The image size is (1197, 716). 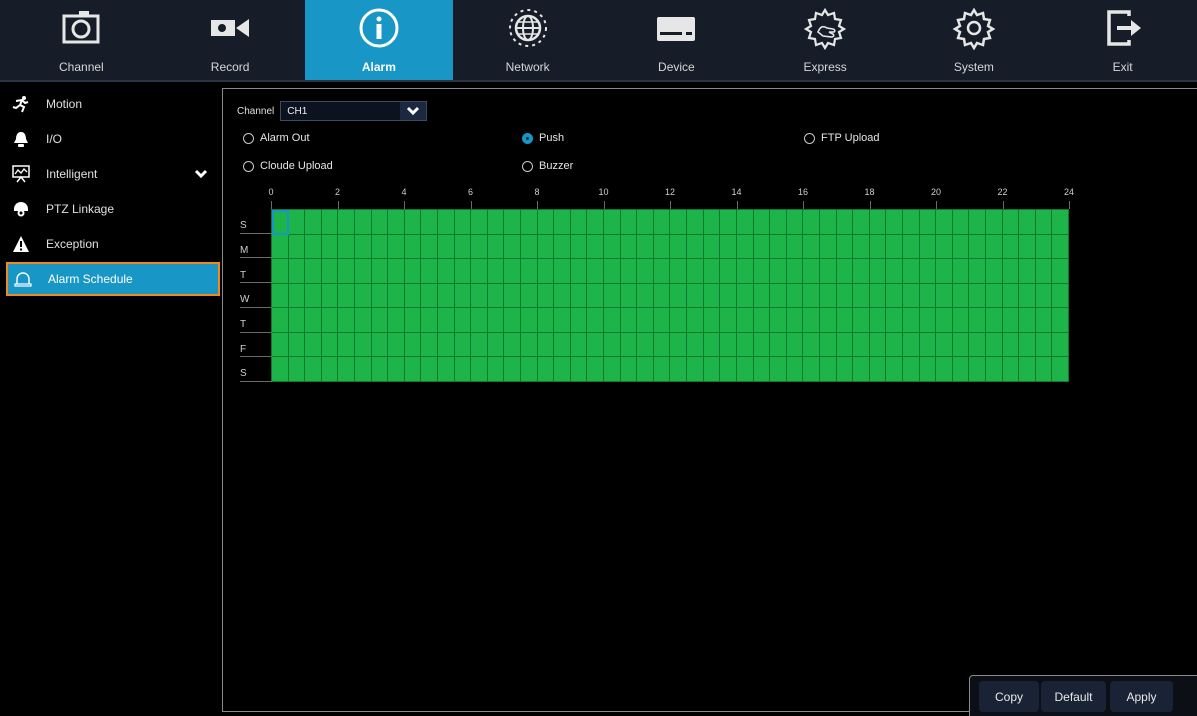 What do you see at coordinates (230, 40) in the screenshot?
I see `nav-record: Record` at bounding box center [230, 40].